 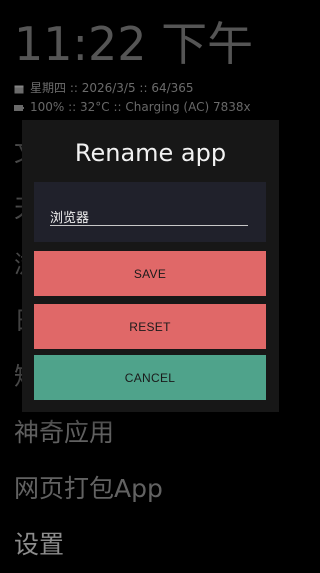 I want to click on reset-button: RESET, so click(x=150, y=326).